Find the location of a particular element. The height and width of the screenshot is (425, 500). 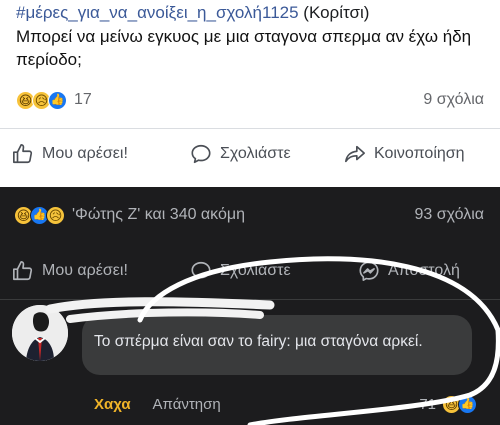

shared-reaction-summary: 😆 👍 😥 'Φώτης Ζ' και 340 ακόμη 93 σχόλια is located at coordinates (249, 215).